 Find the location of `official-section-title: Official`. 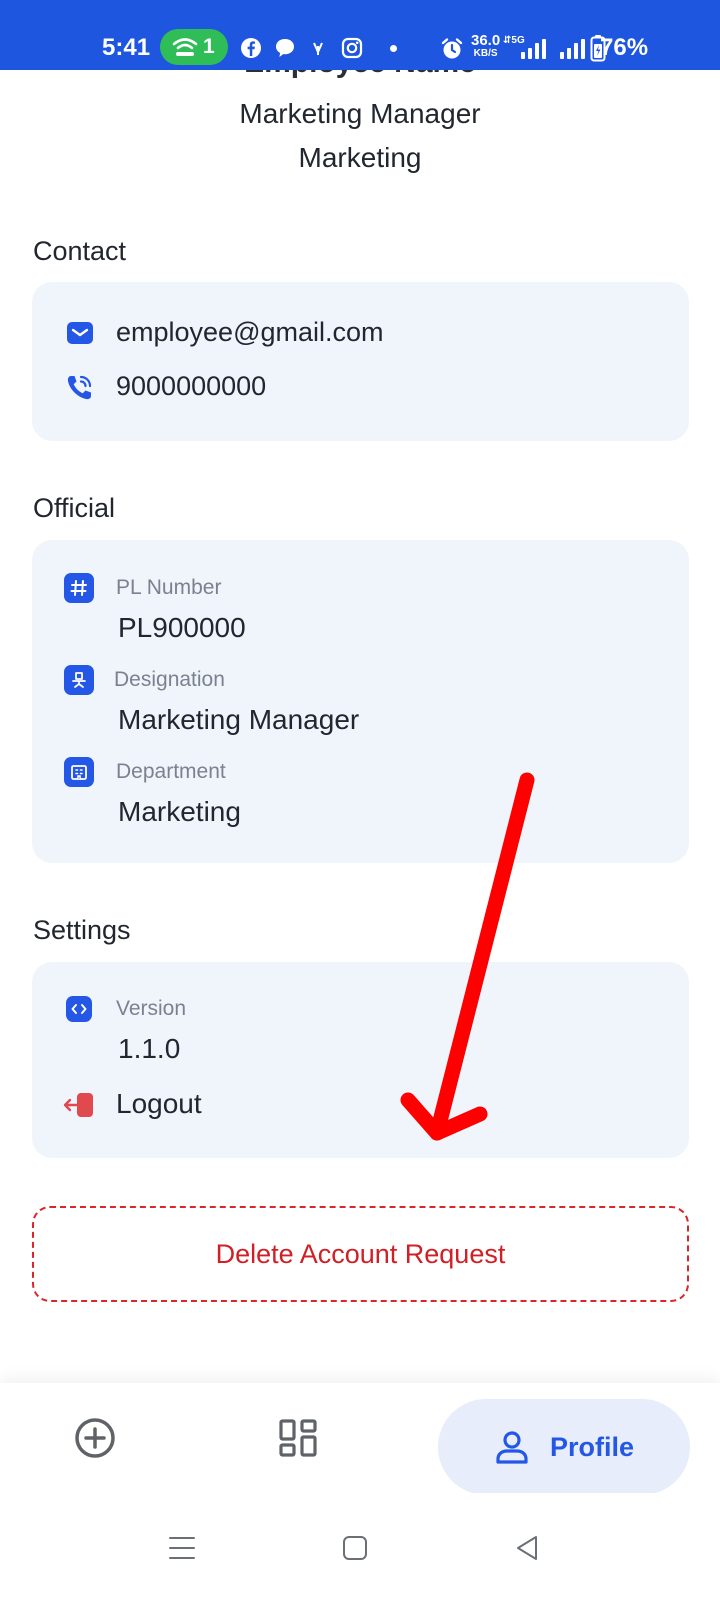

official-section-title: Official is located at coordinates (74, 508).